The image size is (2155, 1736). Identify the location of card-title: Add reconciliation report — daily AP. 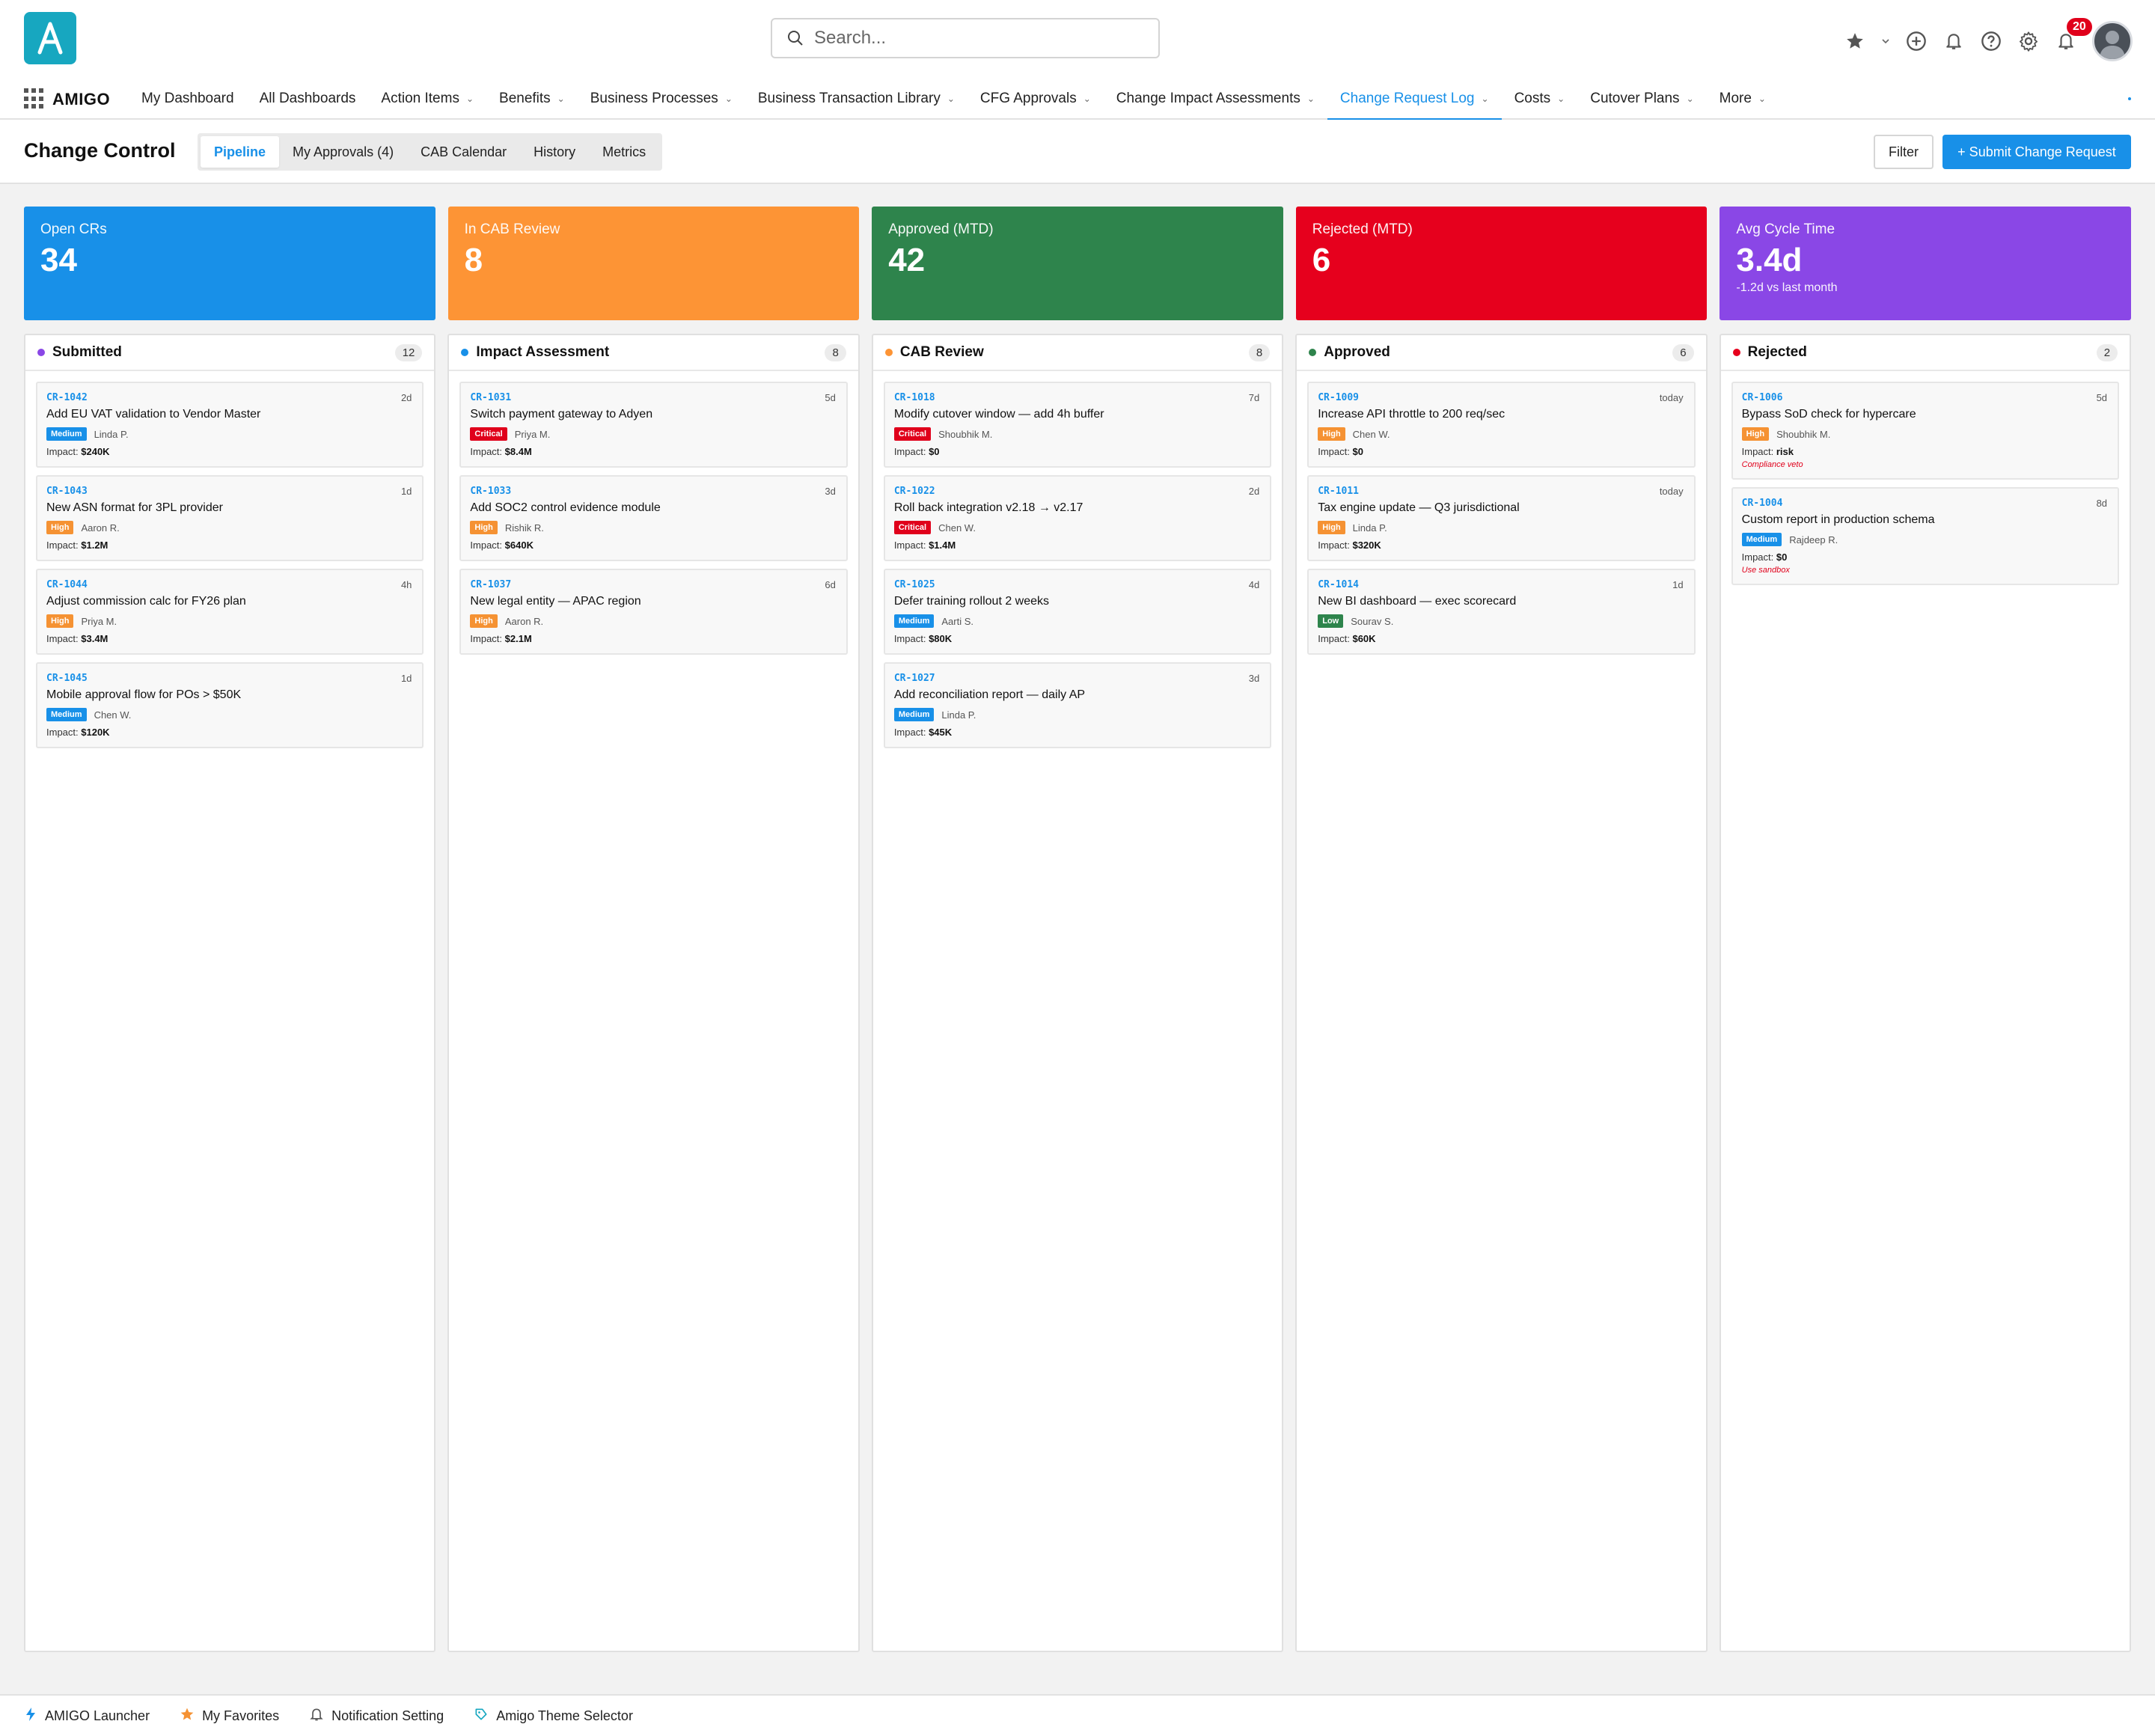
(989, 695).